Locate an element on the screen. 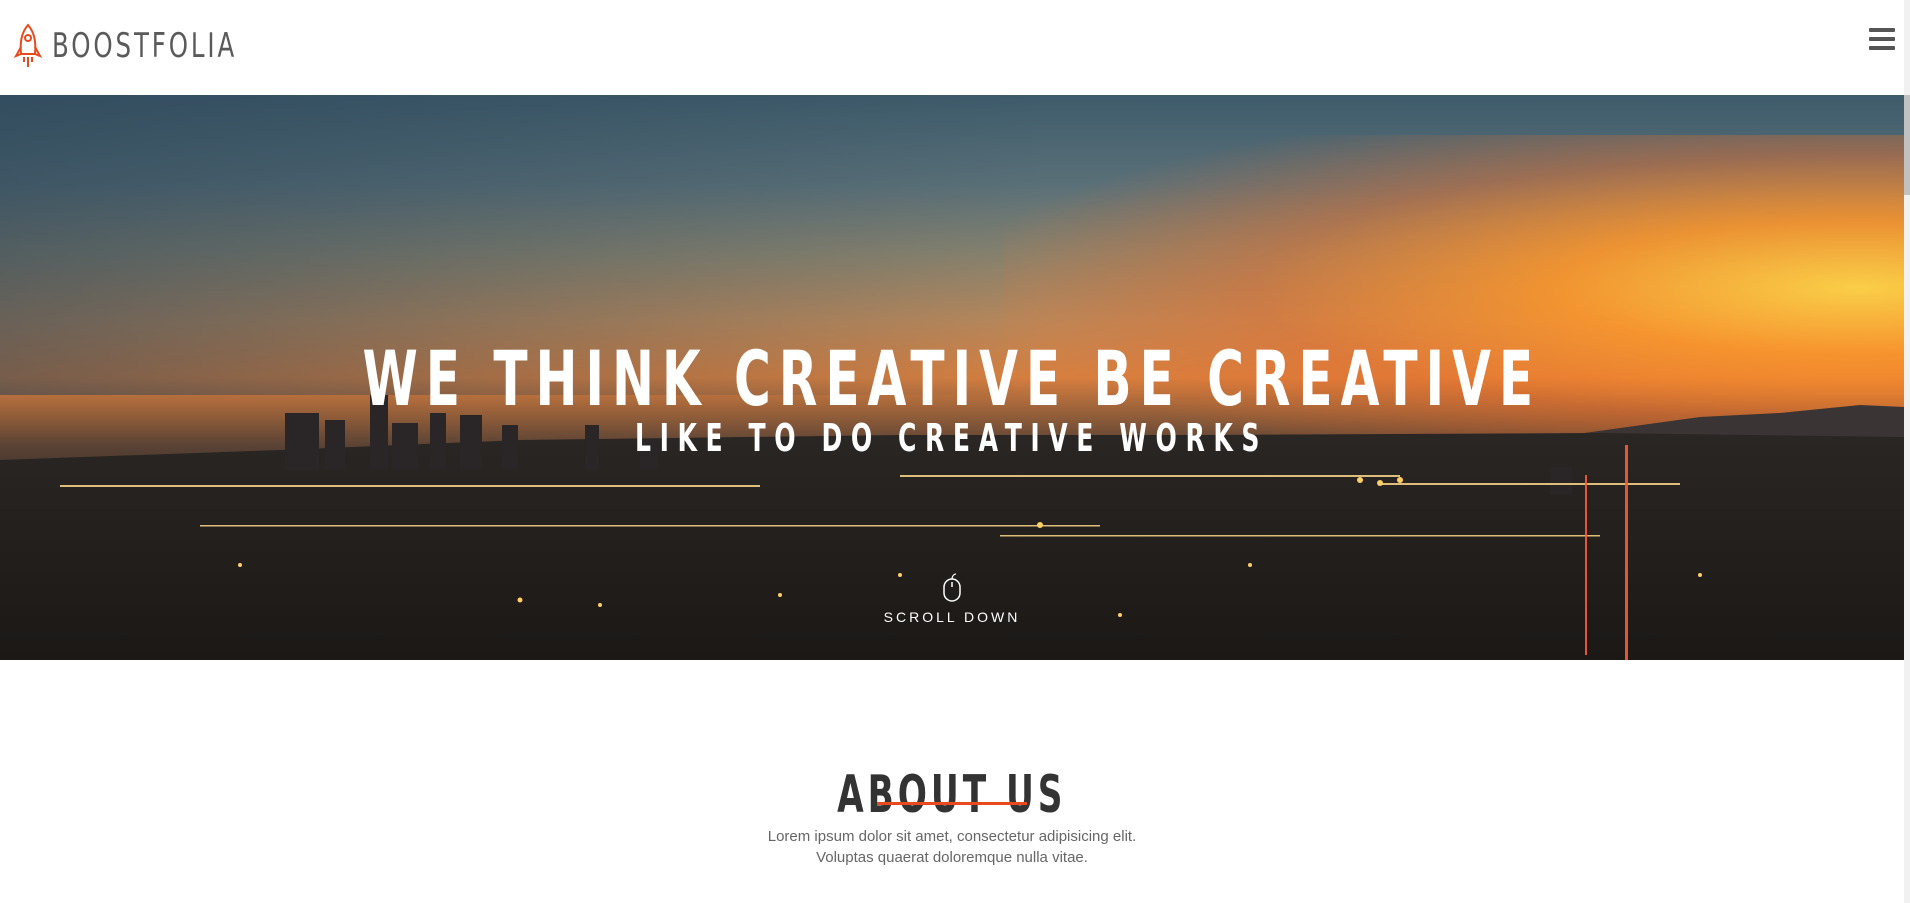 This screenshot has width=1910, height=903. scroll-down-link: SCROLL DOWN is located at coordinates (952, 599).